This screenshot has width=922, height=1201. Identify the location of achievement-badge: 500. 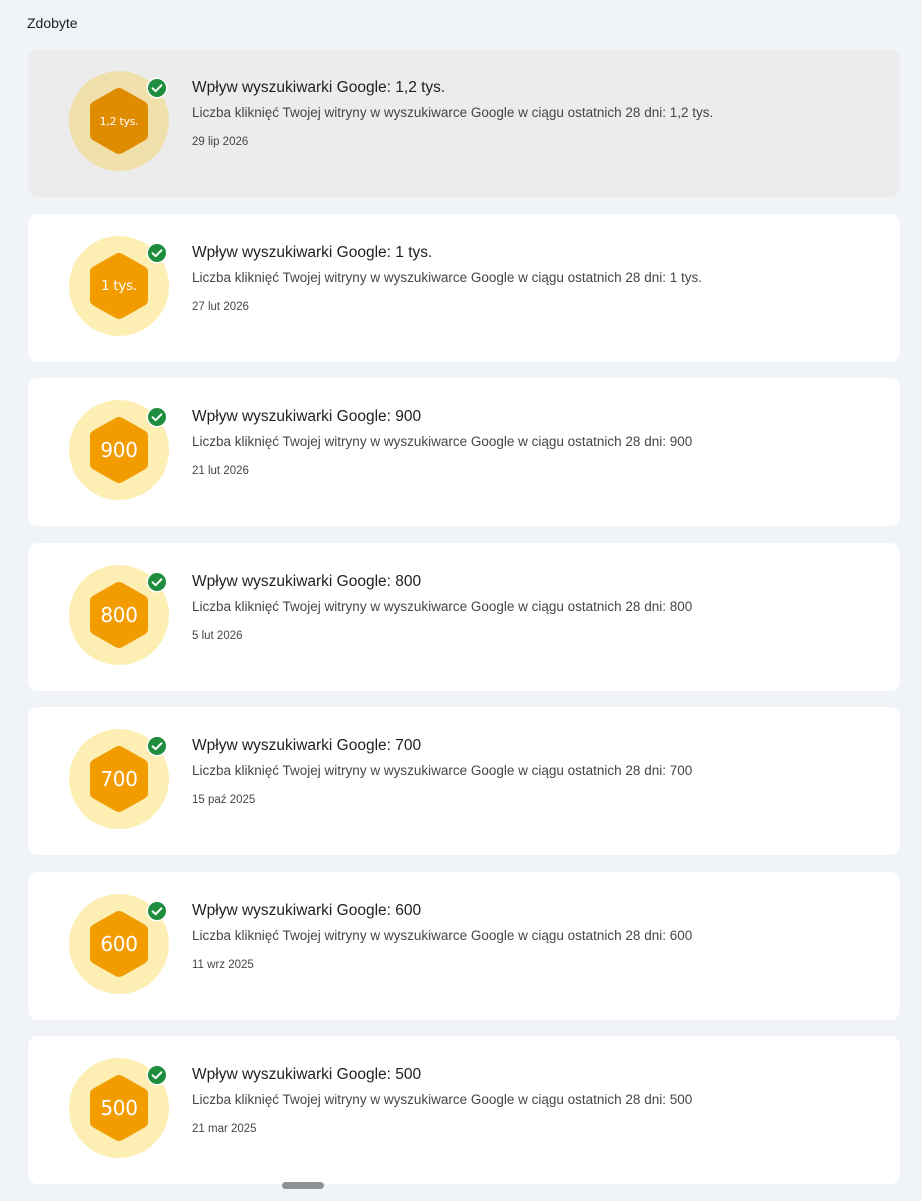
(119, 1108).